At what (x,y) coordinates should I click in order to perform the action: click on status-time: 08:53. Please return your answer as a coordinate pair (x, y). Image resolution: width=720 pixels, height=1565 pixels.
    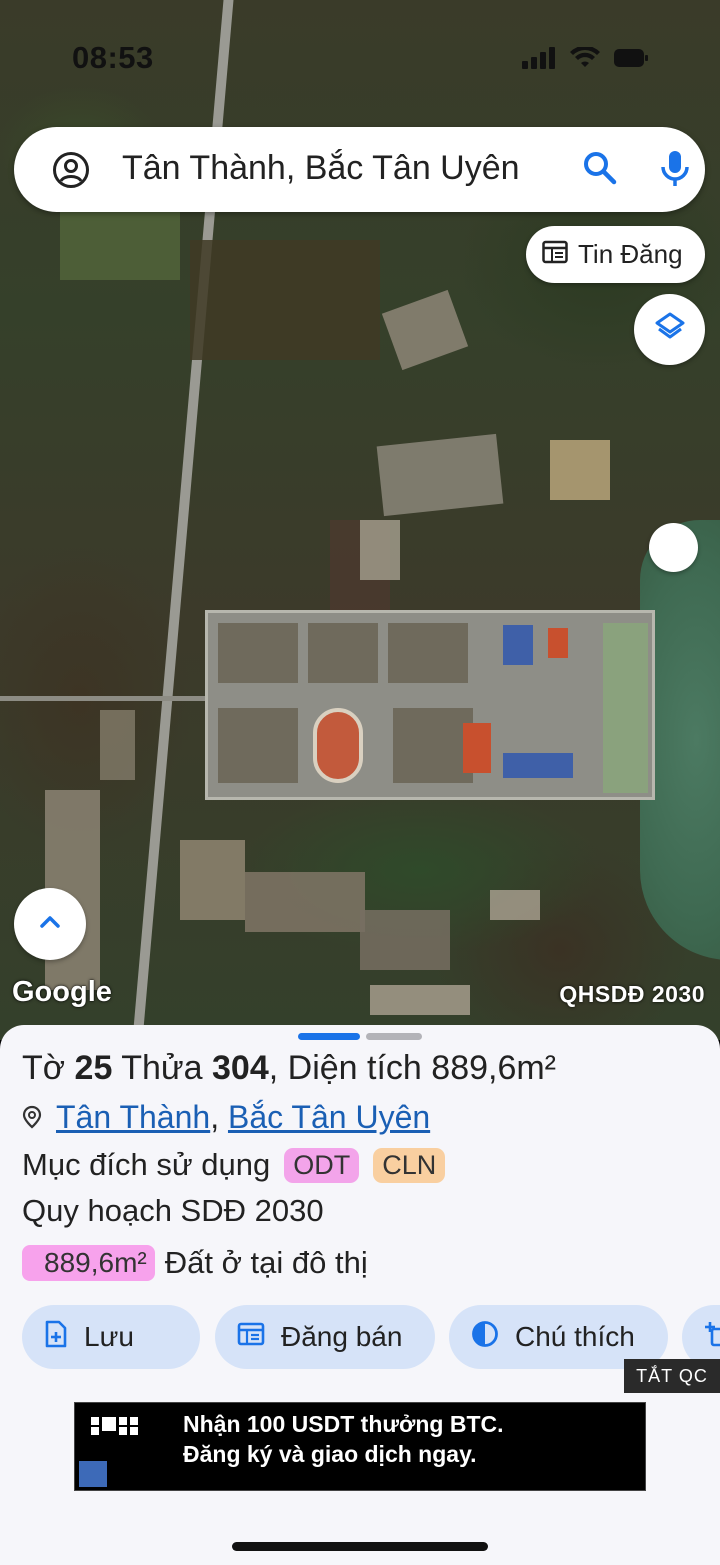
    Looking at the image, I should click on (113, 57).